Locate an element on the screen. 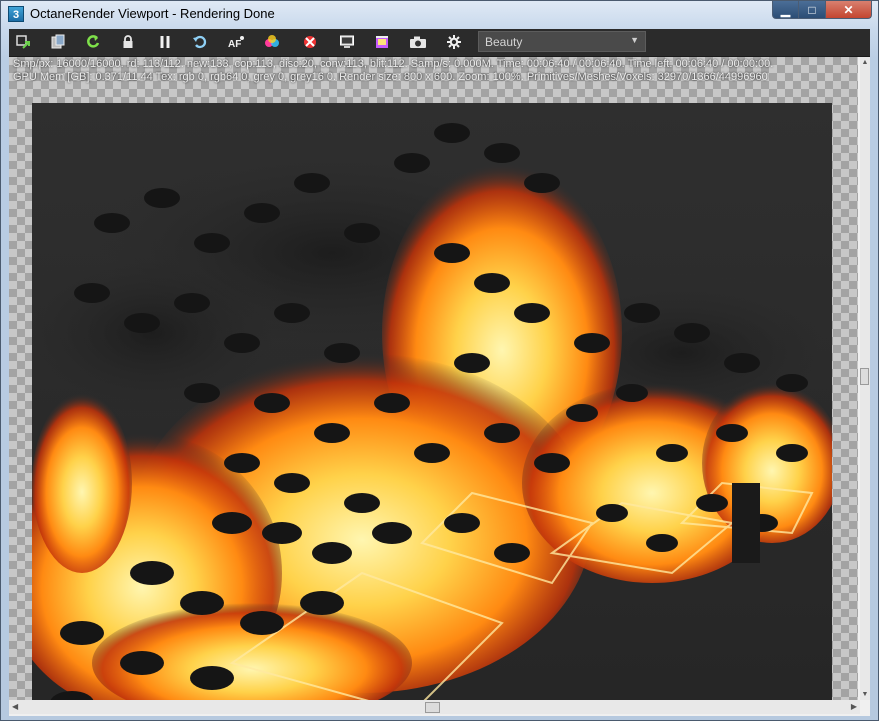 The image size is (879, 721). region-render-icon is located at coordinates (310, 42).